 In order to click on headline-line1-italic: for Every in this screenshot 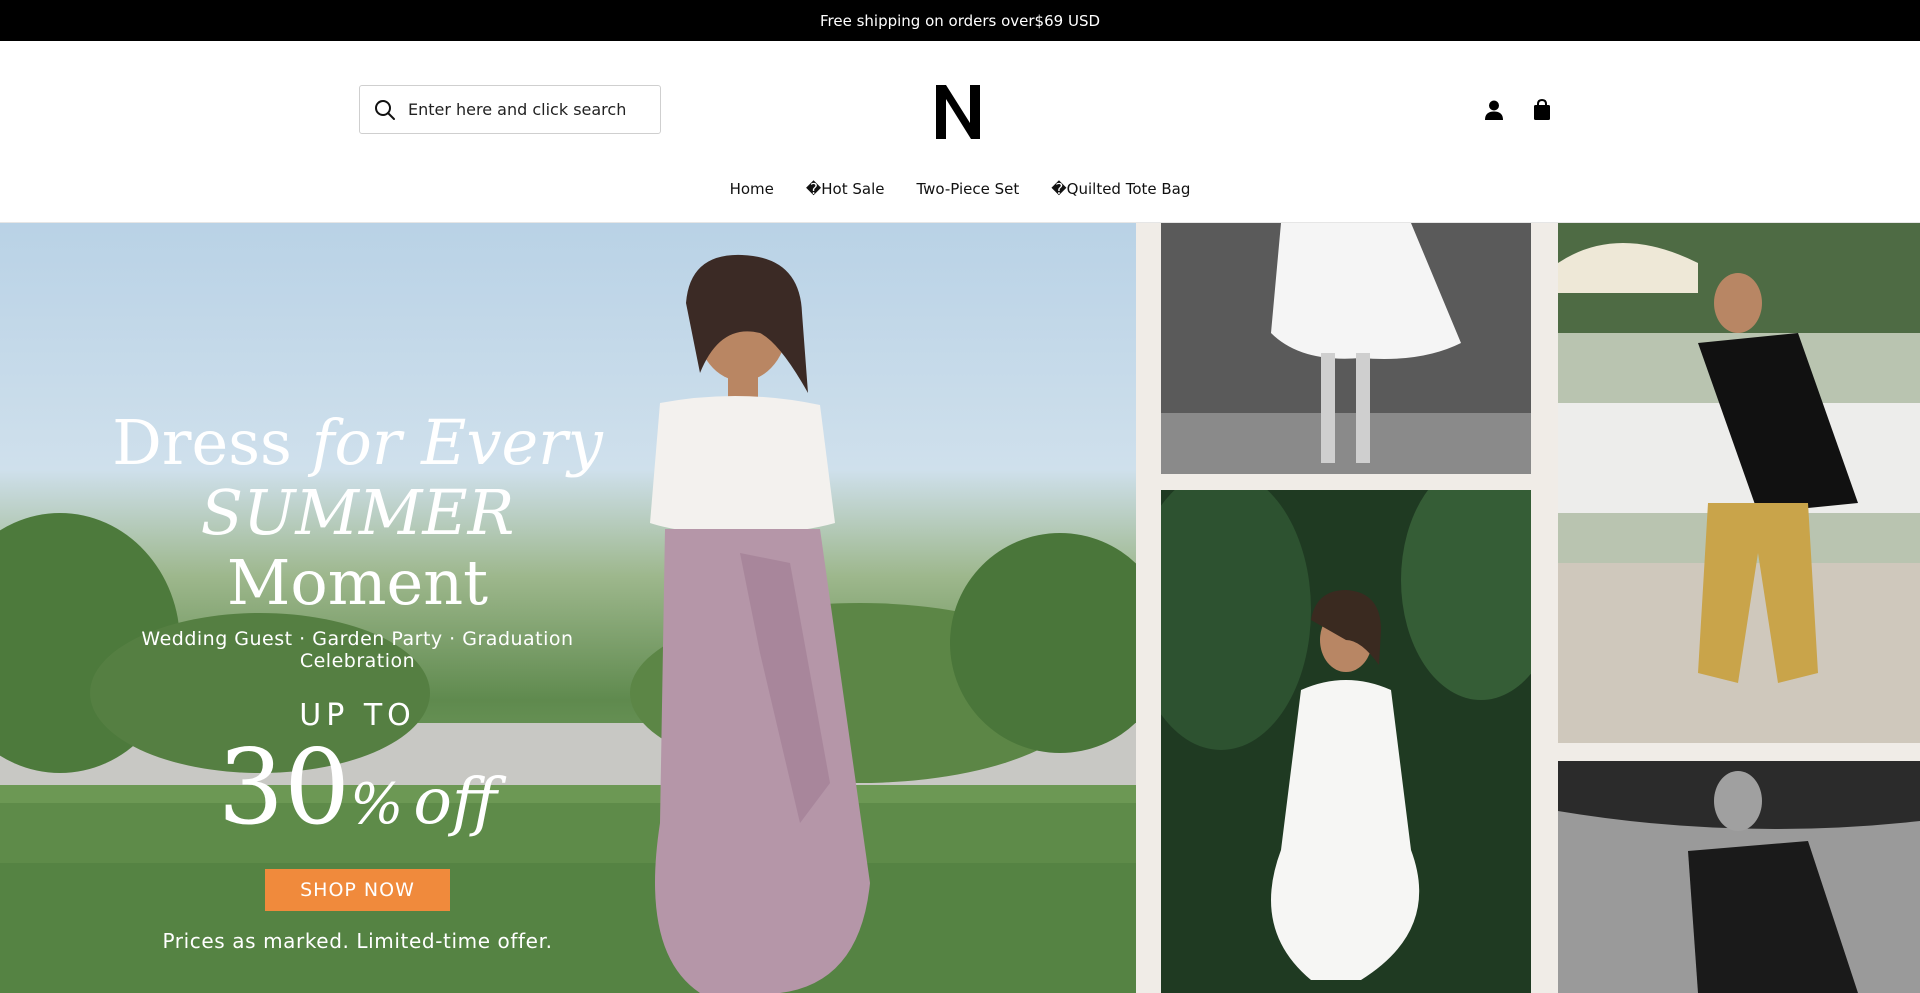, I will do `click(457, 442)`.